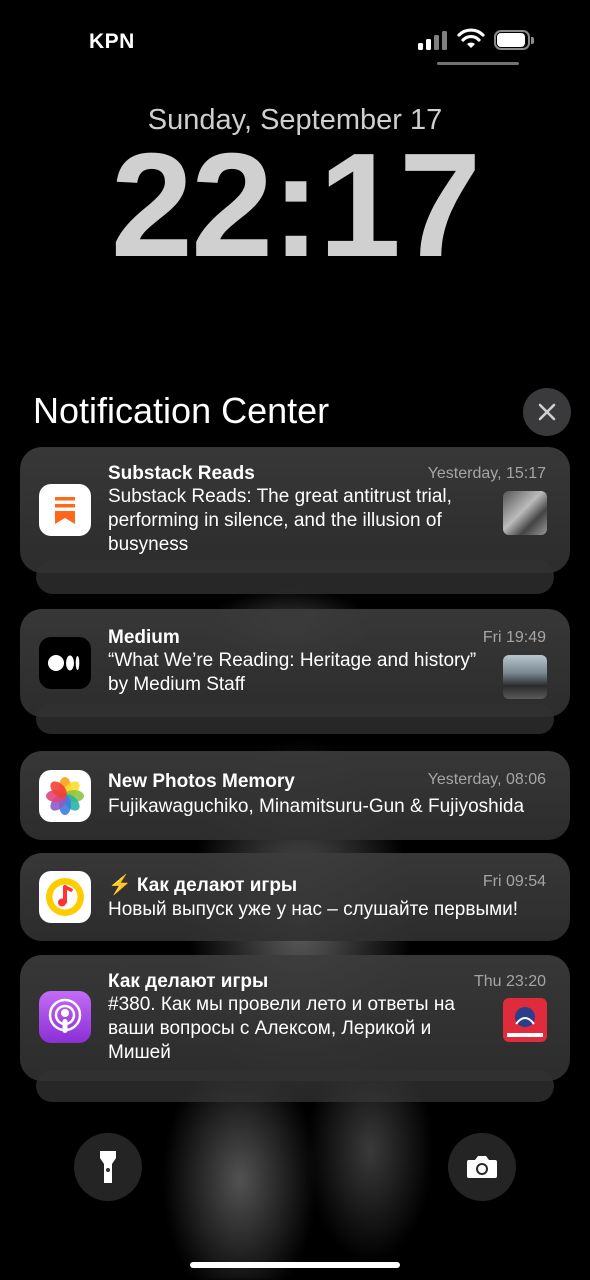 This screenshot has height=1280, width=590. I want to click on photos-icon, so click(65, 796).